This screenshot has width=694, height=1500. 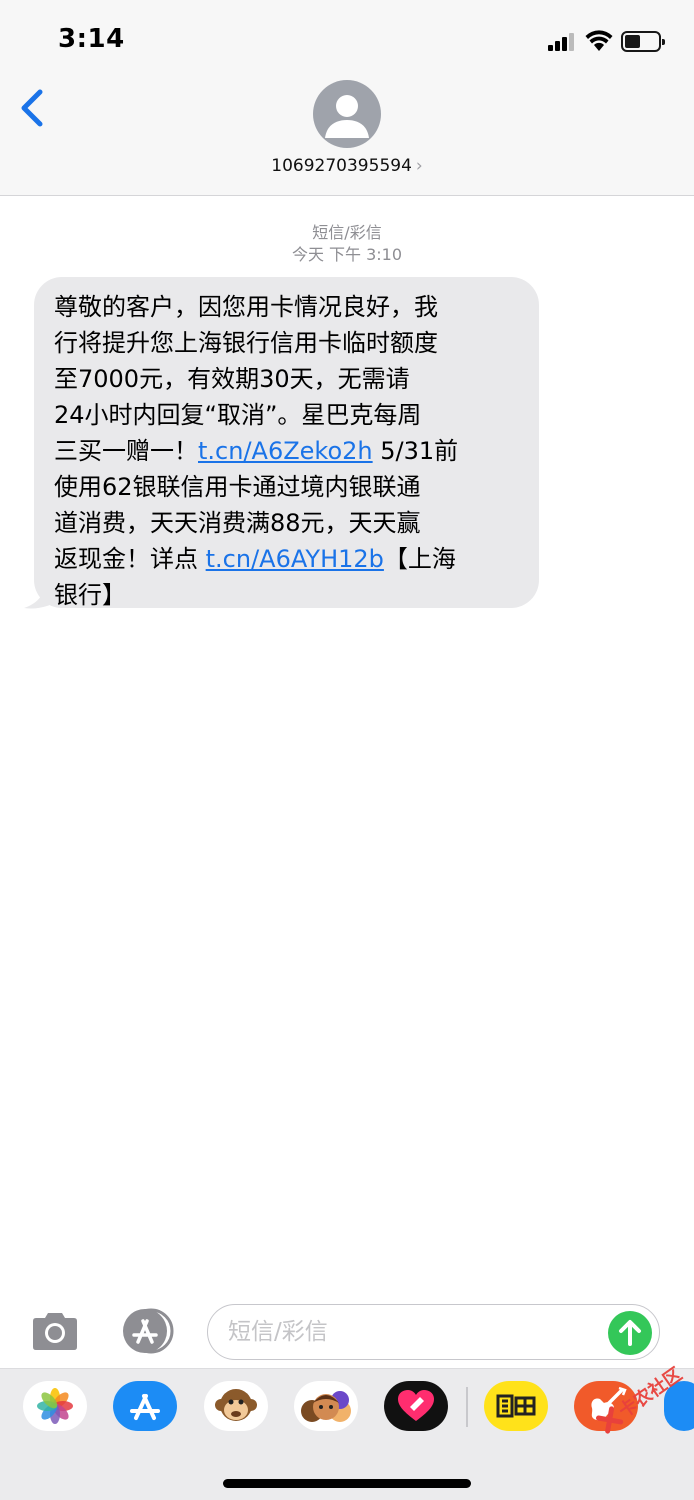 I want to click on message-type-label: 短信/彩信, so click(x=347, y=232).